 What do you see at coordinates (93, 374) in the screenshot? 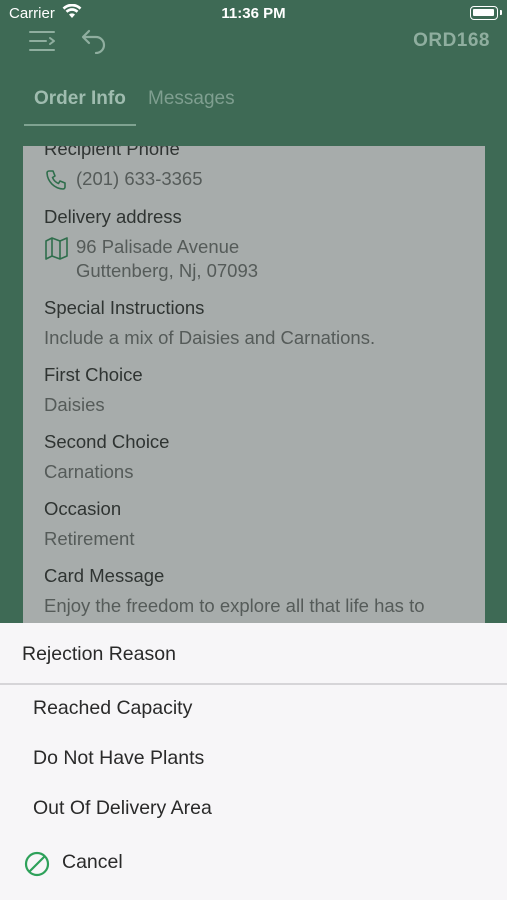
I see `first-choice-label: First Choice` at bounding box center [93, 374].